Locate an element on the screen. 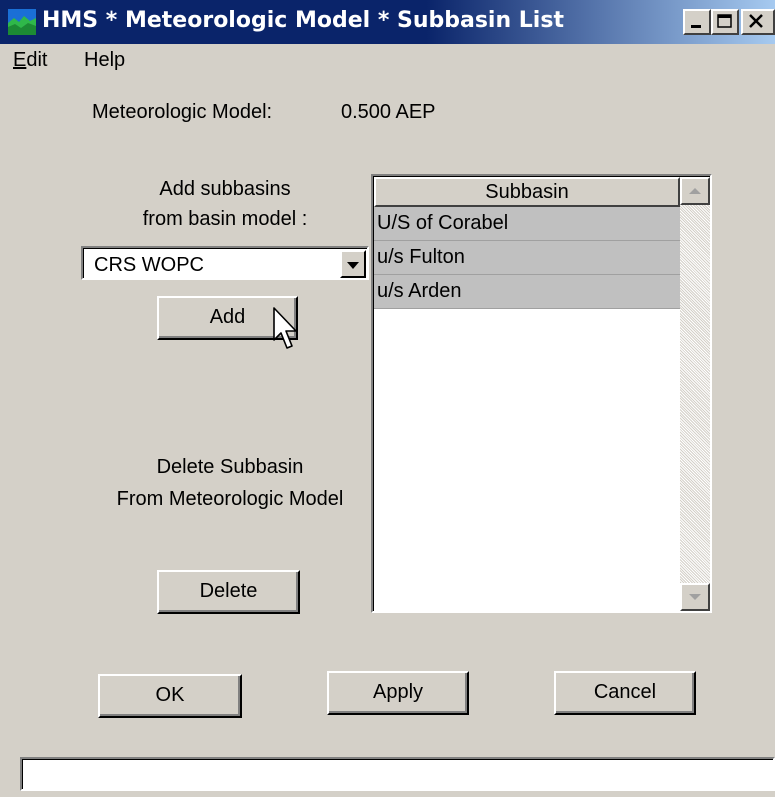 The width and height of the screenshot is (775, 797). add-subbasins-label-line1: Add subbasins is located at coordinates (225, 189).